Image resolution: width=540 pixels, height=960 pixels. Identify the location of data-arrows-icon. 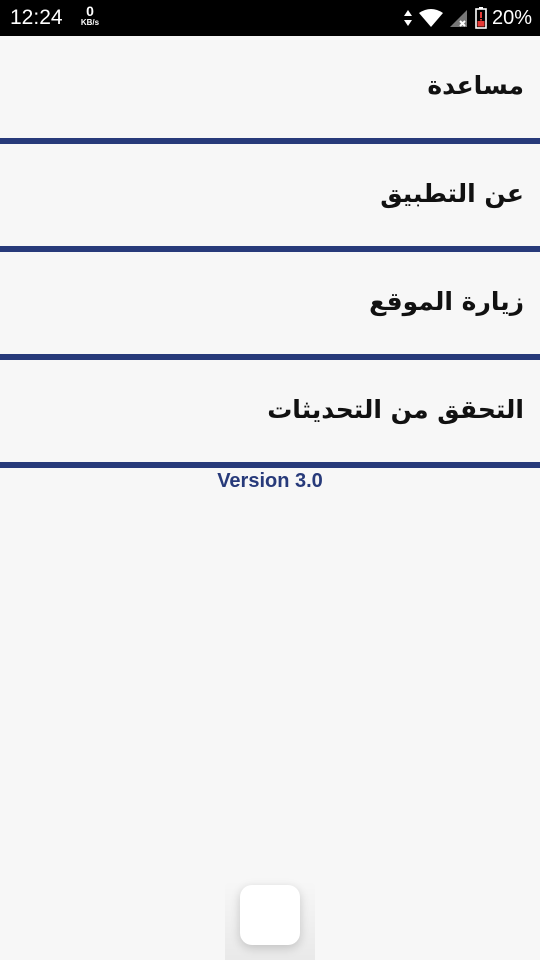
(408, 18).